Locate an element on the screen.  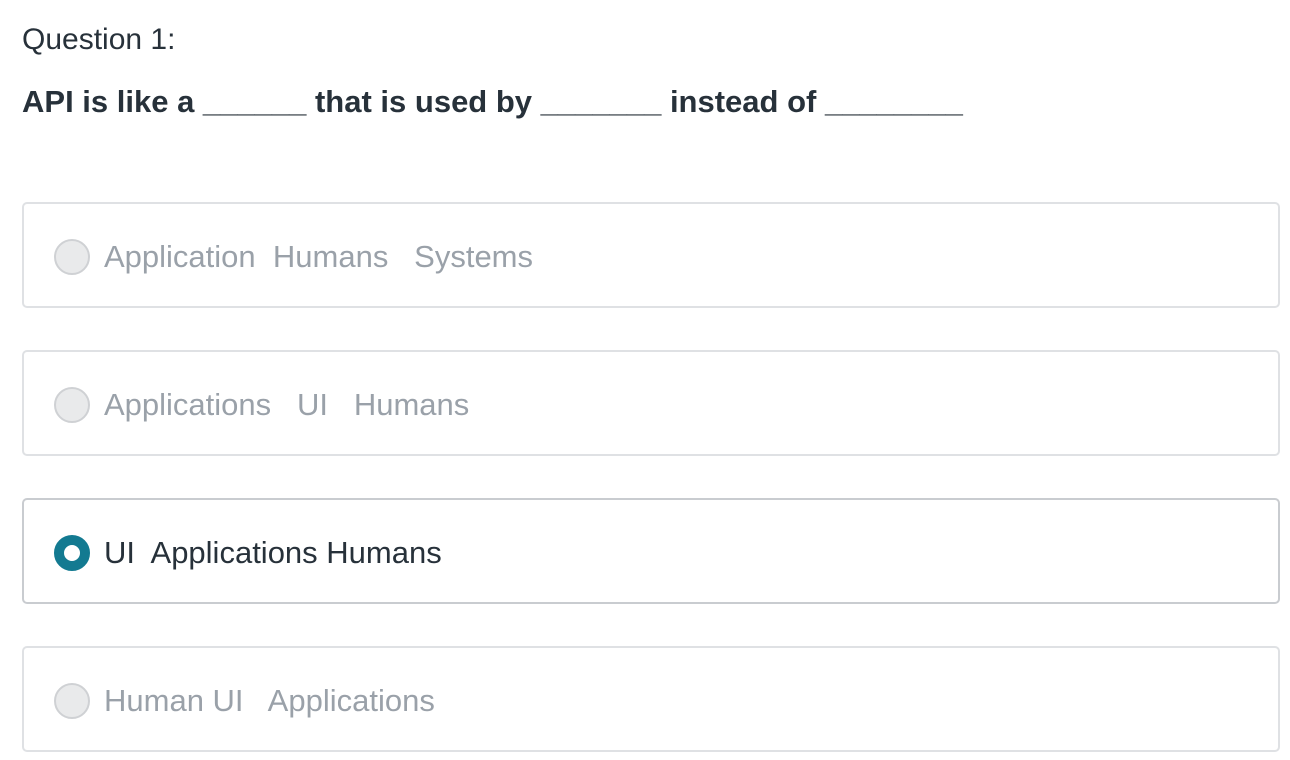
answer-option-label: UI Applications Humans is located at coordinates (273, 552).